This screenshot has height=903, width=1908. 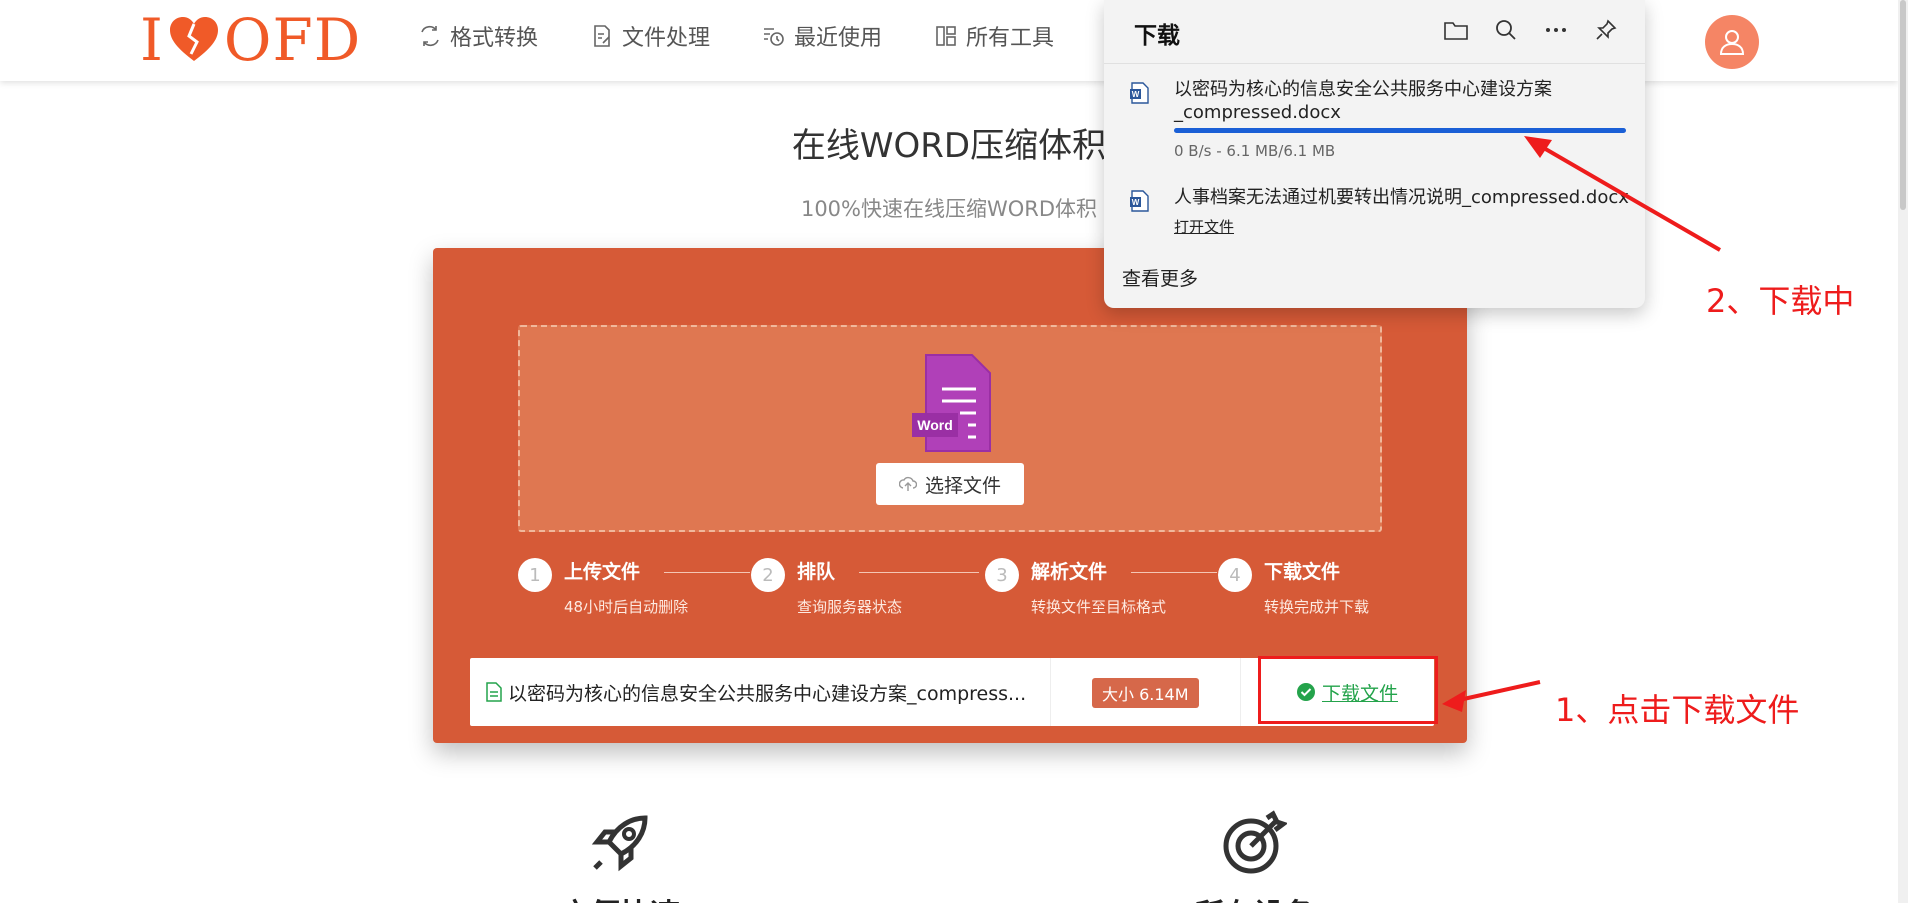 I want to click on step-title: 排队, so click(x=816, y=572).